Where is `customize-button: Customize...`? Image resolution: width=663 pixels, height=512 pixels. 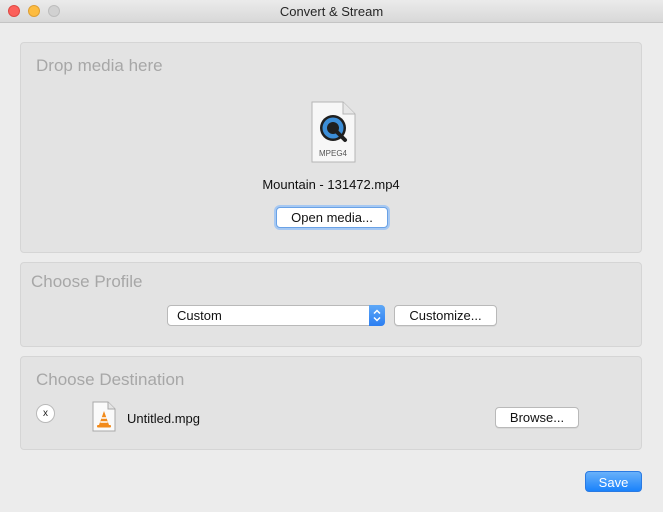
customize-button: Customize... is located at coordinates (445, 315).